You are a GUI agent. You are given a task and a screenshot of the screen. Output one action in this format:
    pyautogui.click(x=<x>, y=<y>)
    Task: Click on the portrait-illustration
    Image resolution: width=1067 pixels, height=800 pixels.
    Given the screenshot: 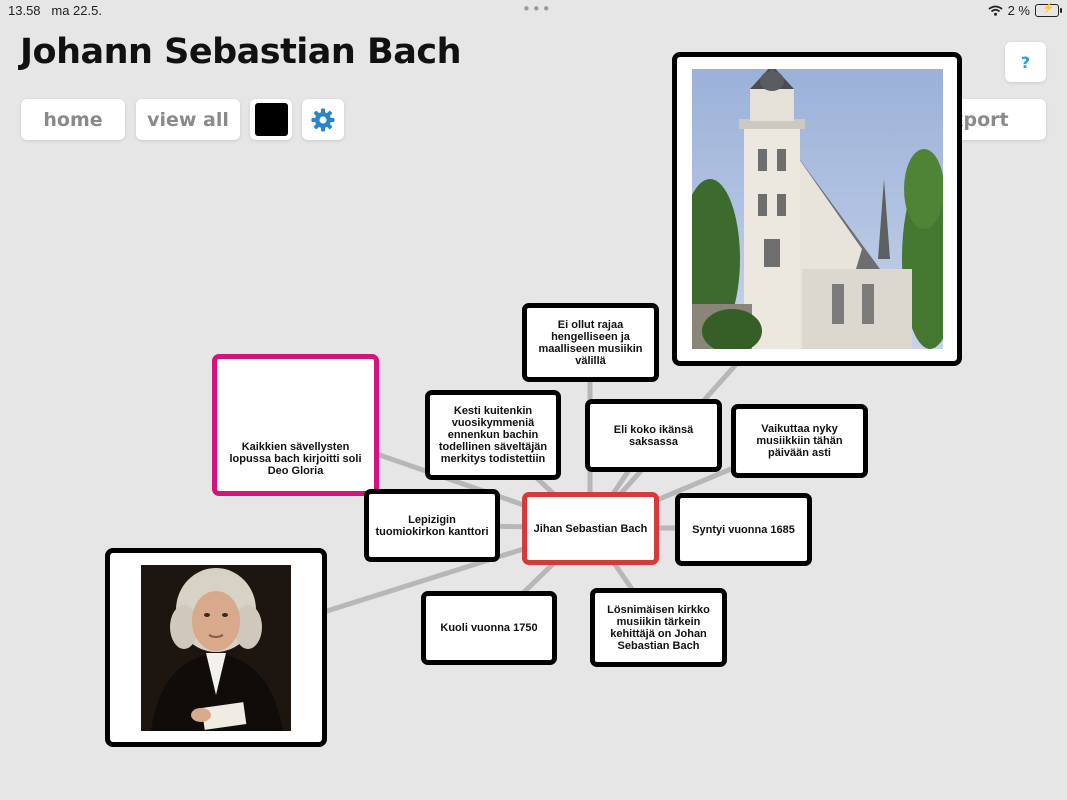 What is the action you would take?
    pyautogui.click(x=216, y=648)
    